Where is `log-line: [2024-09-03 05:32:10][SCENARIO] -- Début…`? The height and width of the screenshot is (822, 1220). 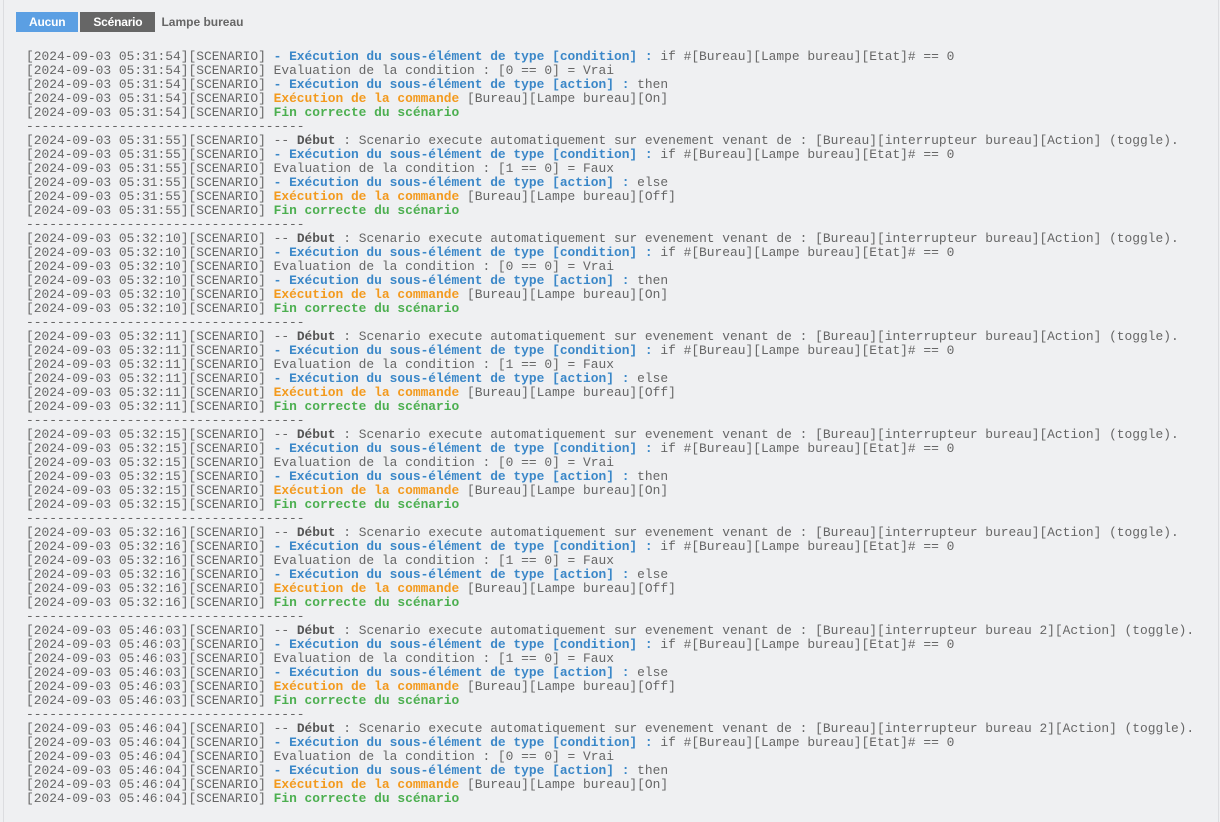 log-line: [2024-09-03 05:32:10][SCENARIO] -- Début… is located at coordinates (602, 238).